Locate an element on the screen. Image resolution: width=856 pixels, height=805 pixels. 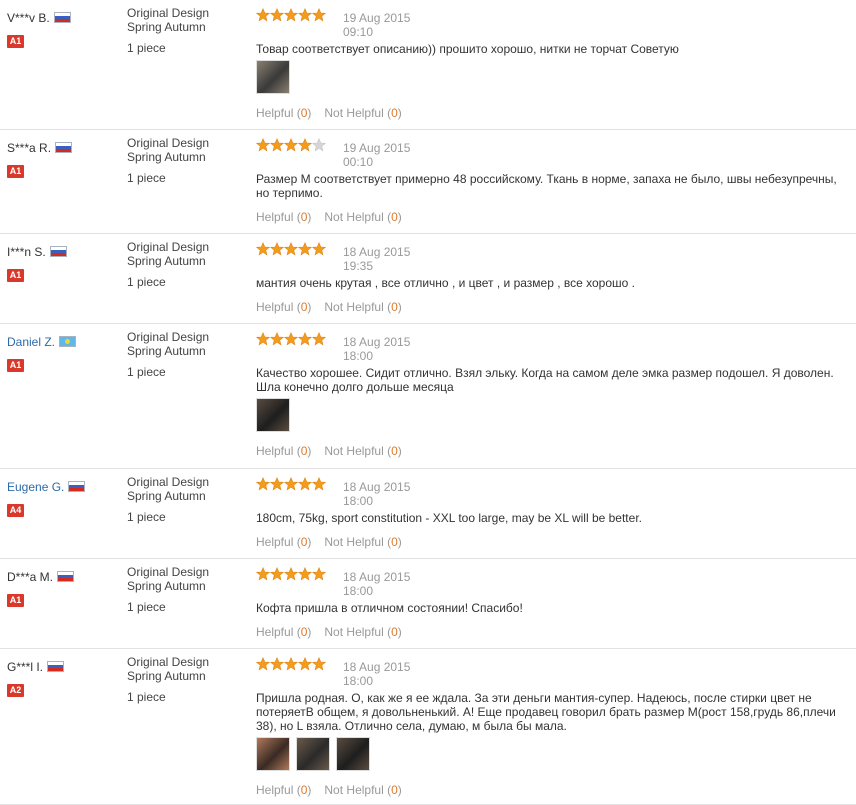
buyer-level-badge: A2 is located at coordinates (15, 690).